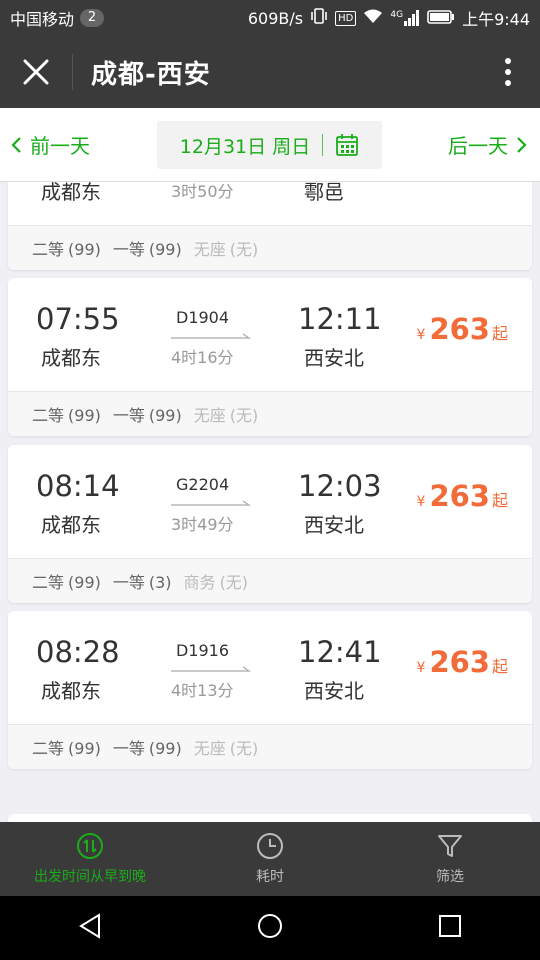 This screenshot has height=960, width=540. Describe the element at coordinates (92, 18) in the screenshot. I see `notification-badge: 2` at that location.